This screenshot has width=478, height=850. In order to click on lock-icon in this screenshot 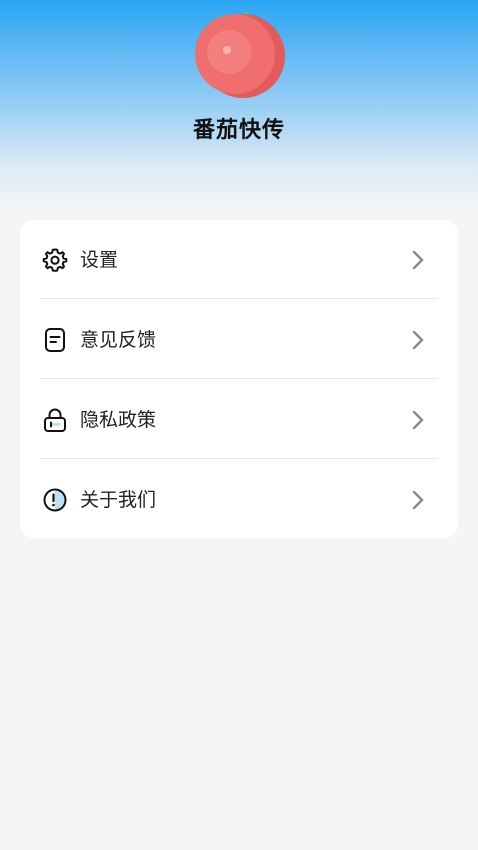, I will do `click(55, 420)`.